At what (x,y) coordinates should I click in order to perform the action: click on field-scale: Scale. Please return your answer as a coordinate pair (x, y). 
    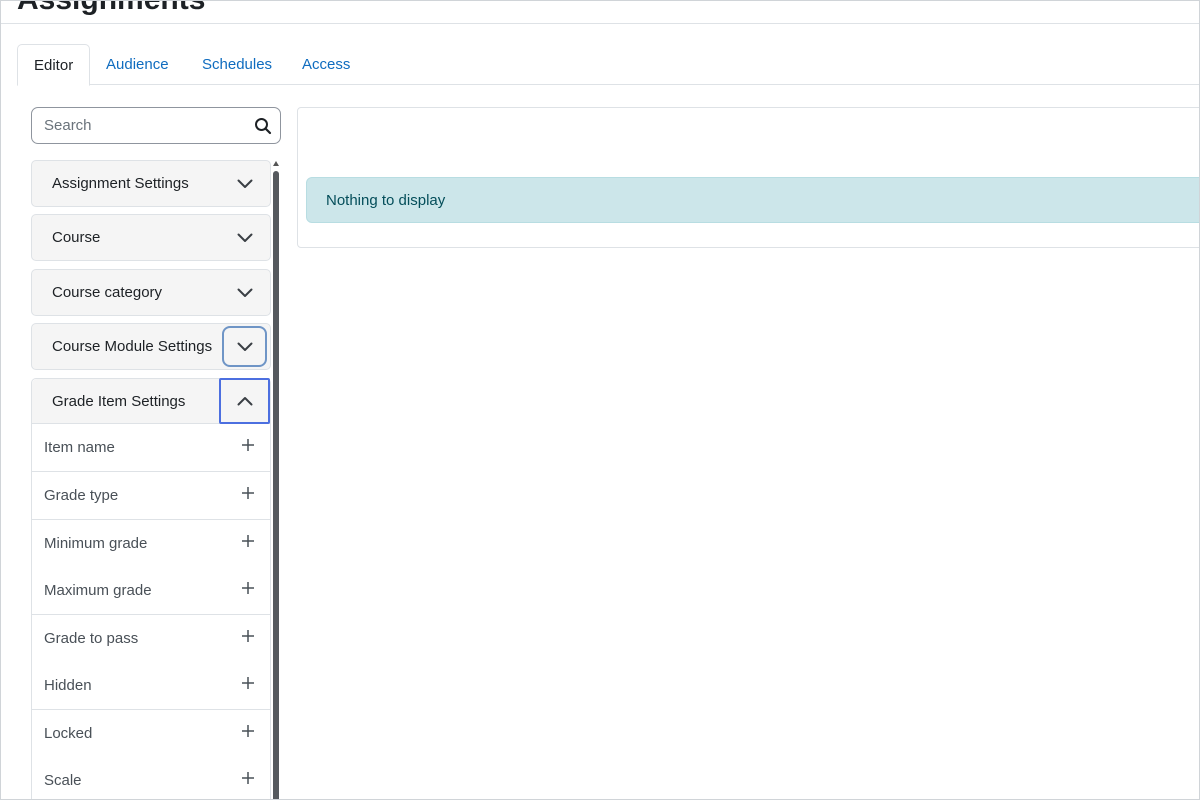
    Looking at the image, I should click on (151, 778).